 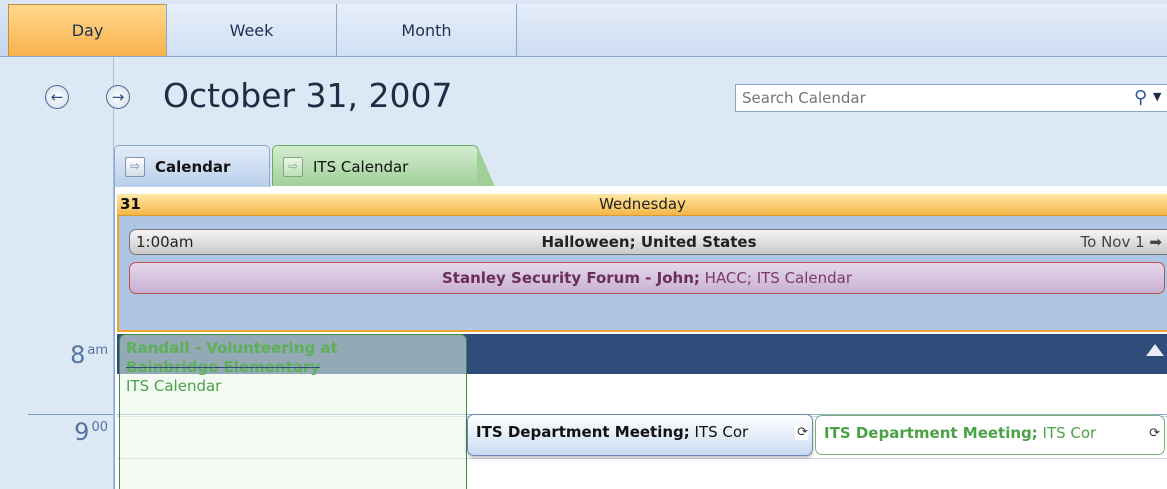 I want to click on day-header: 31 Wednesday, so click(x=642, y=205).